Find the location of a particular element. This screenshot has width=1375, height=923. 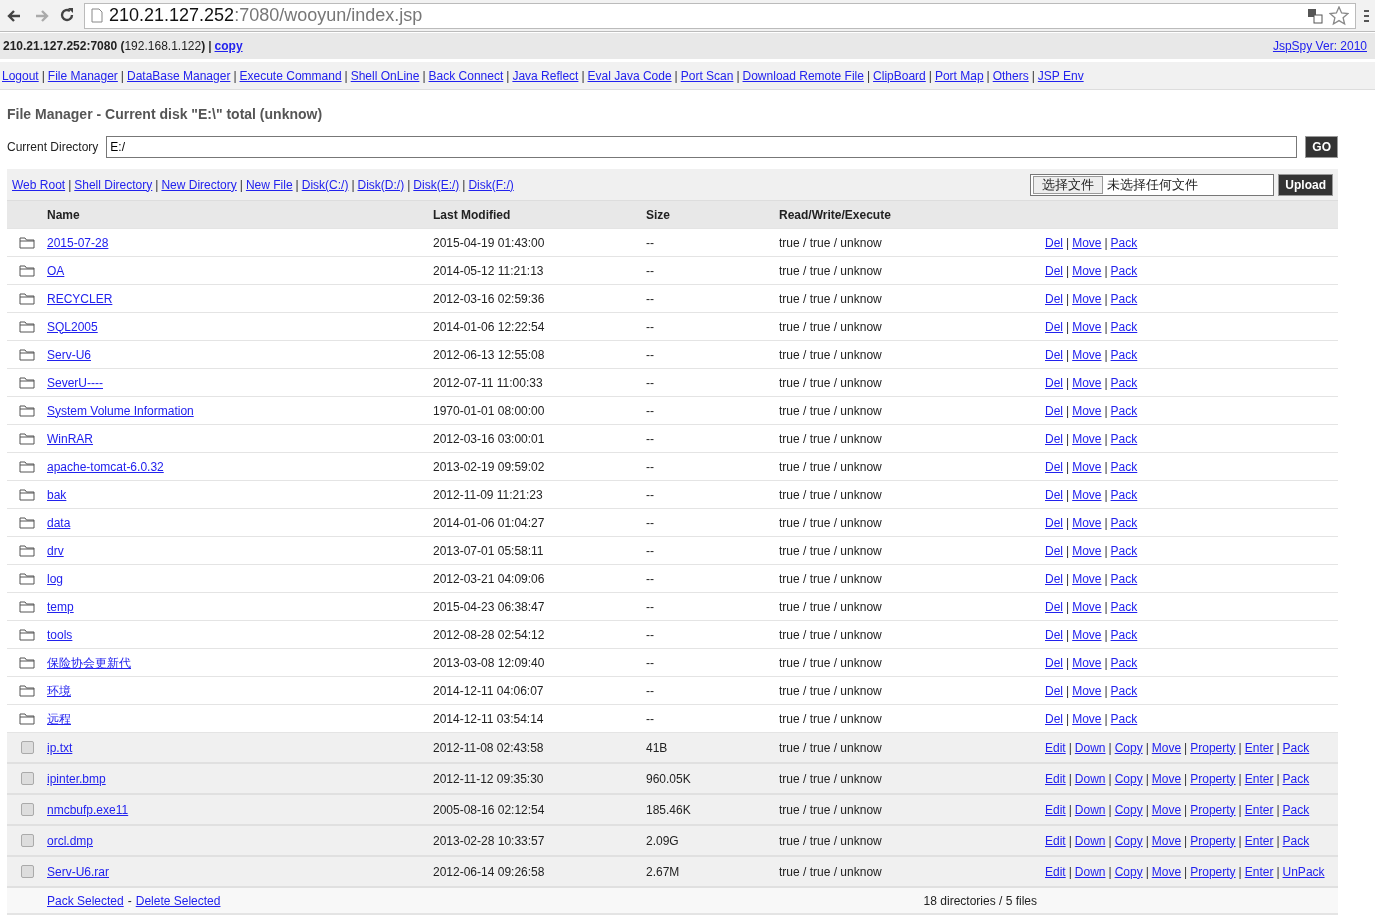

nav-link: DataBase Manager is located at coordinates (179, 75).